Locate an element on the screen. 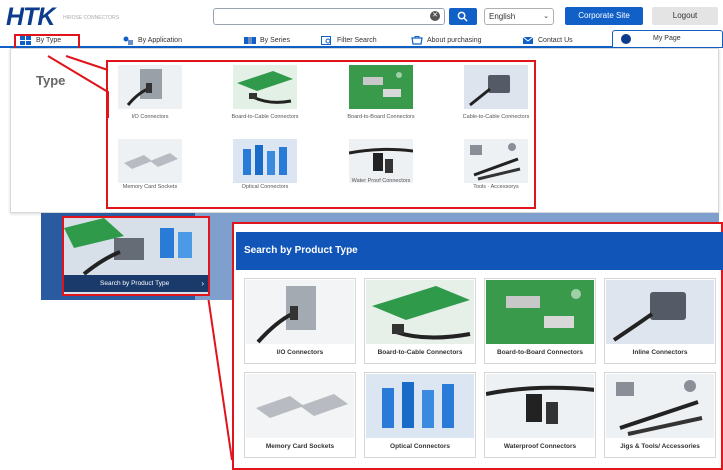  dd-item-tools-image is located at coordinates (496, 161).